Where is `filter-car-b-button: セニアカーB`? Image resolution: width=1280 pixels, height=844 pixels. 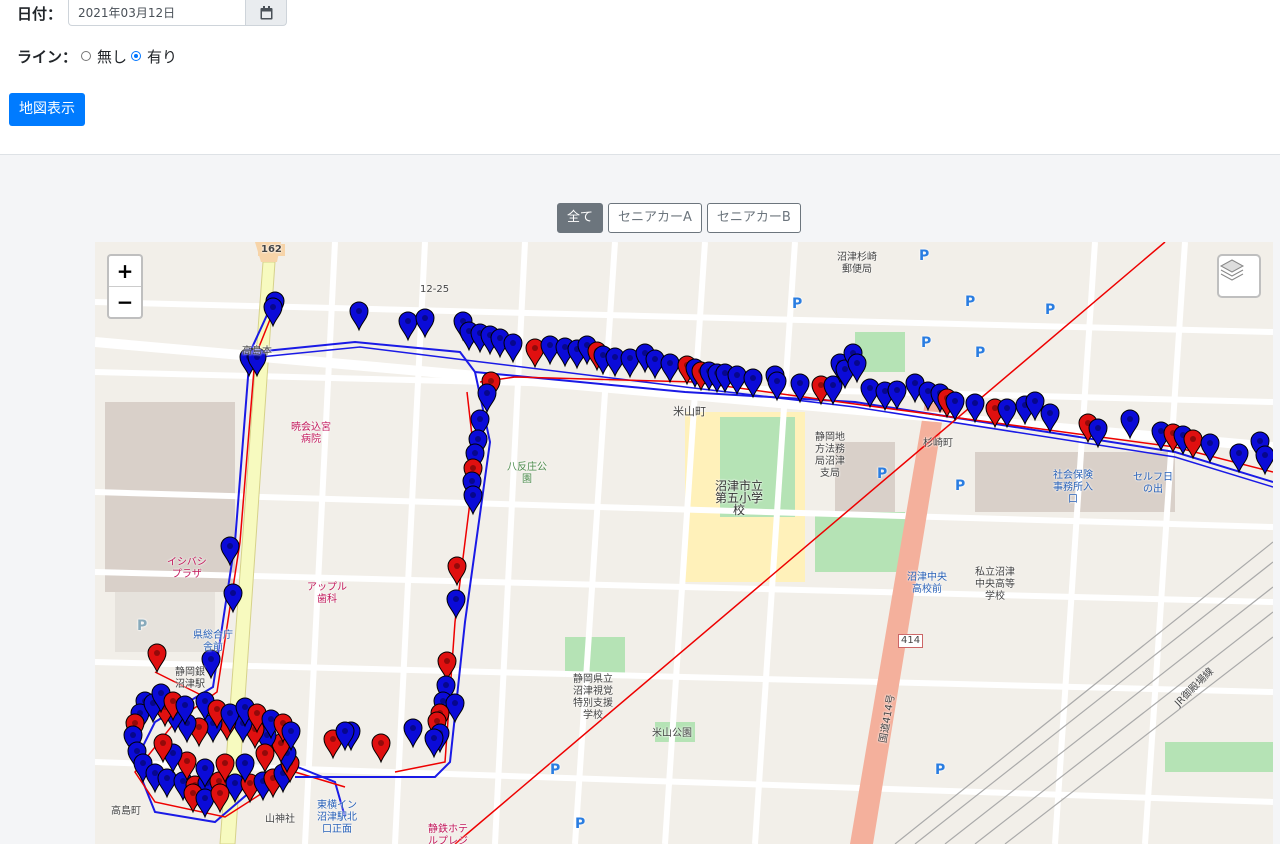
filter-car-b-button: セニアカーB is located at coordinates (753, 218).